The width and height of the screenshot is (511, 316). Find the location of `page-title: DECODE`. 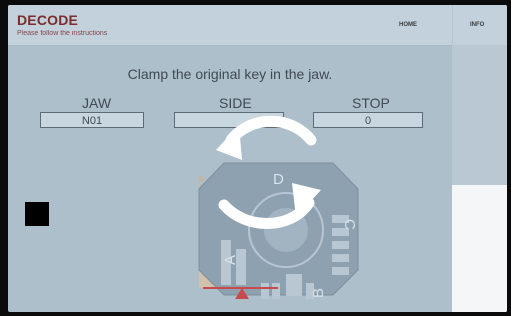

page-title: DECODE is located at coordinates (48, 20).